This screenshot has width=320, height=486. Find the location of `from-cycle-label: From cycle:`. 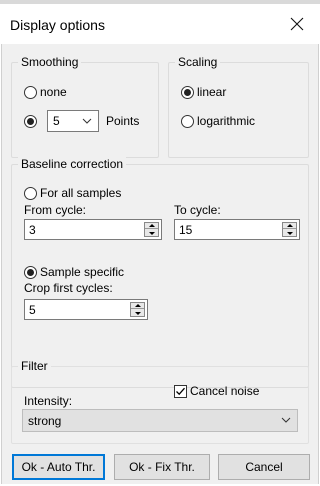

from-cycle-label: From cycle: is located at coordinates (55, 210).